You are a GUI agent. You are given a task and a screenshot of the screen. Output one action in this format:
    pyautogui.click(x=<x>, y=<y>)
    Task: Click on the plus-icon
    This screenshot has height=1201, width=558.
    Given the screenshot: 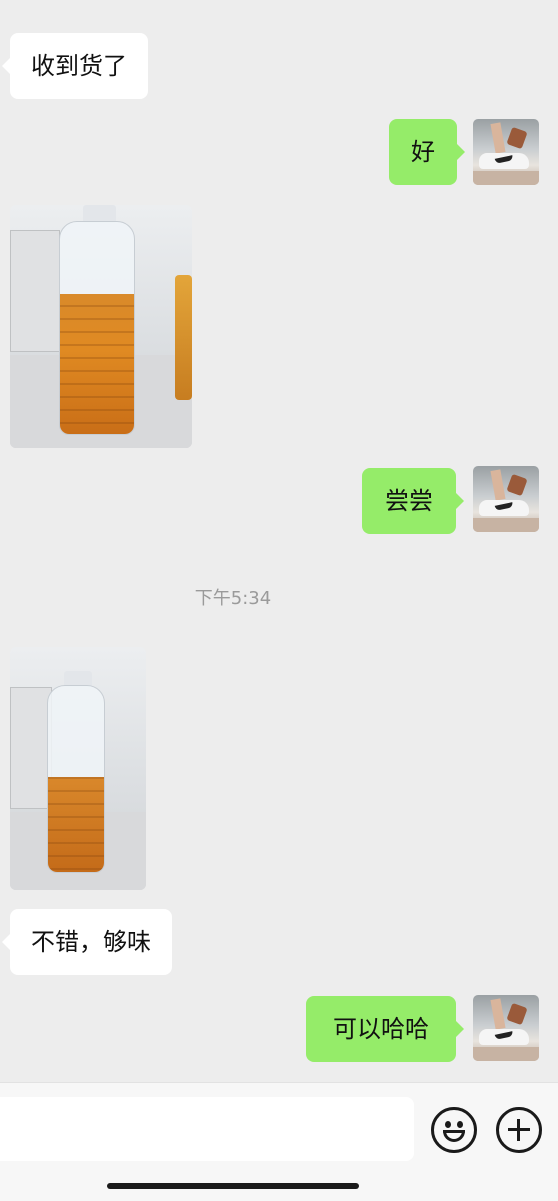 What is the action you would take?
    pyautogui.click(x=519, y=1130)
    